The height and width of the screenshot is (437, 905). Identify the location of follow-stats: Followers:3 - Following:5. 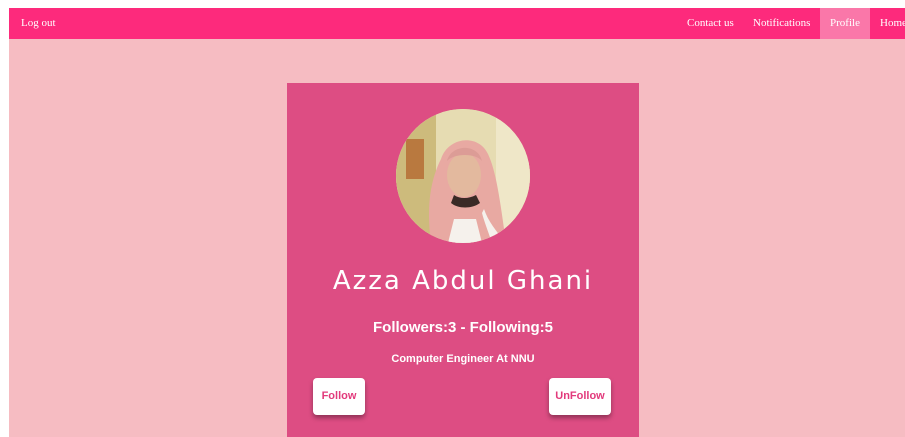
(463, 327).